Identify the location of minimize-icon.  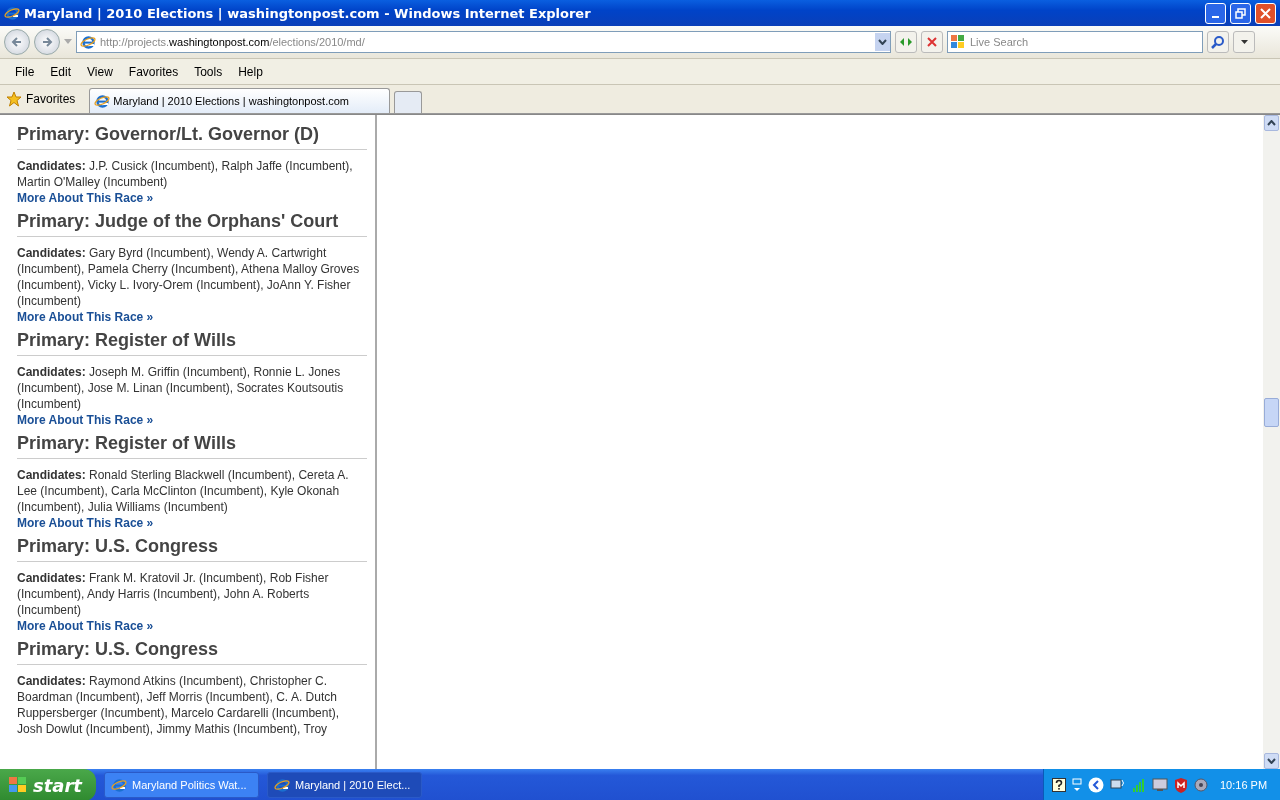
(1215, 16).